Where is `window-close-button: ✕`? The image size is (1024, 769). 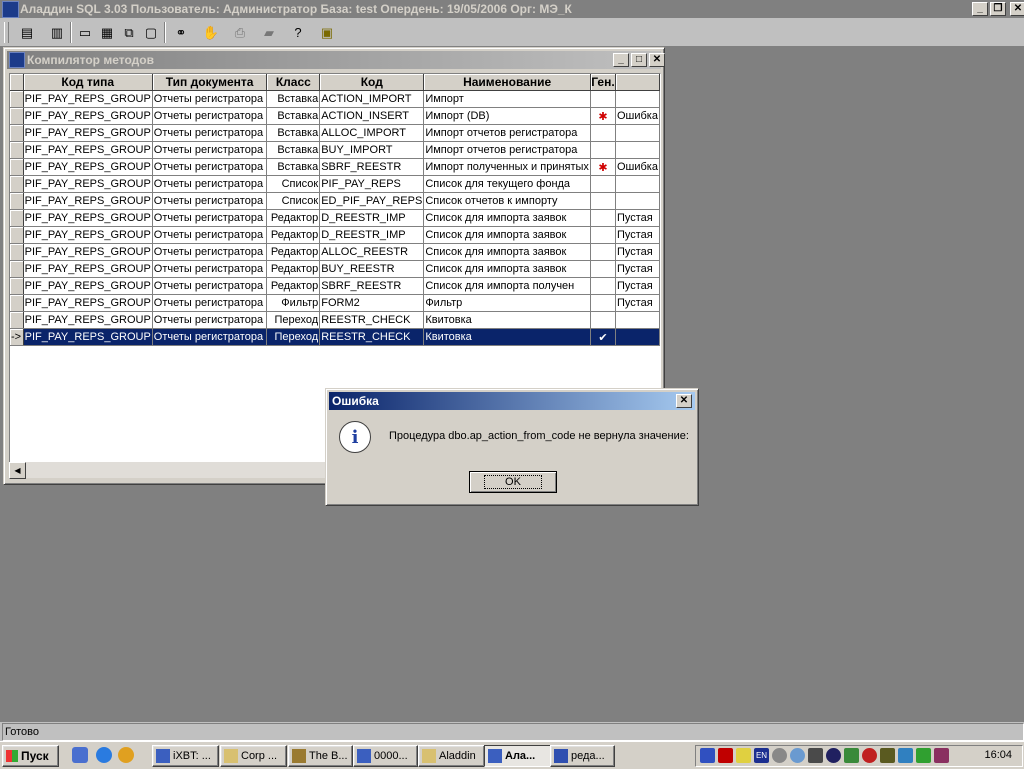
window-close-button: ✕ is located at coordinates (657, 60).